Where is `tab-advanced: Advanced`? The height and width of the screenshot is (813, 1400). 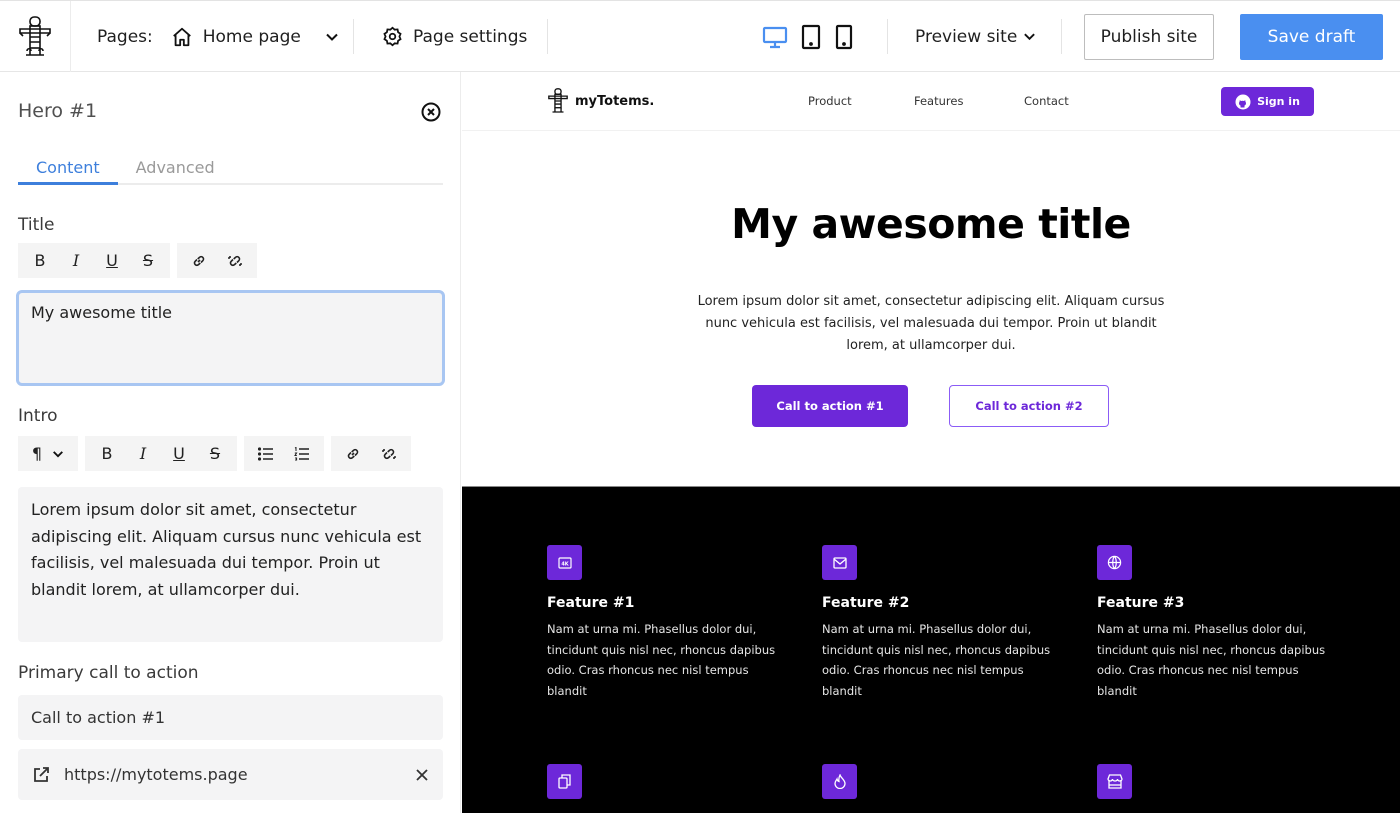
tab-advanced: Advanced is located at coordinates (175, 170).